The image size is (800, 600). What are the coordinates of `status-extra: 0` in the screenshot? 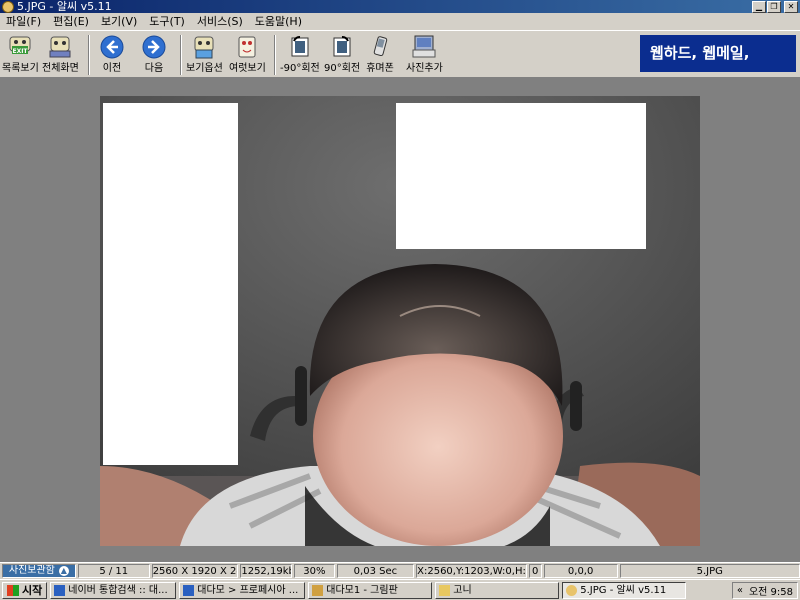 It's located at (535, 571).